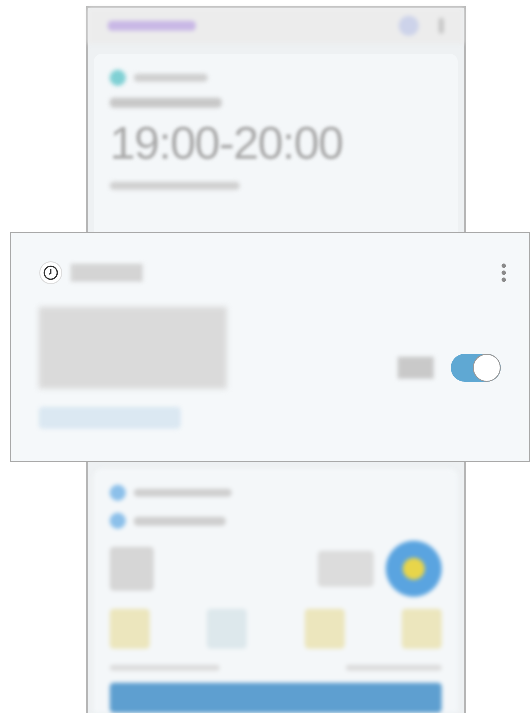  Describe the element at coordinates (504, 273) in the screenshot. I see `more-options-icon` at that location.